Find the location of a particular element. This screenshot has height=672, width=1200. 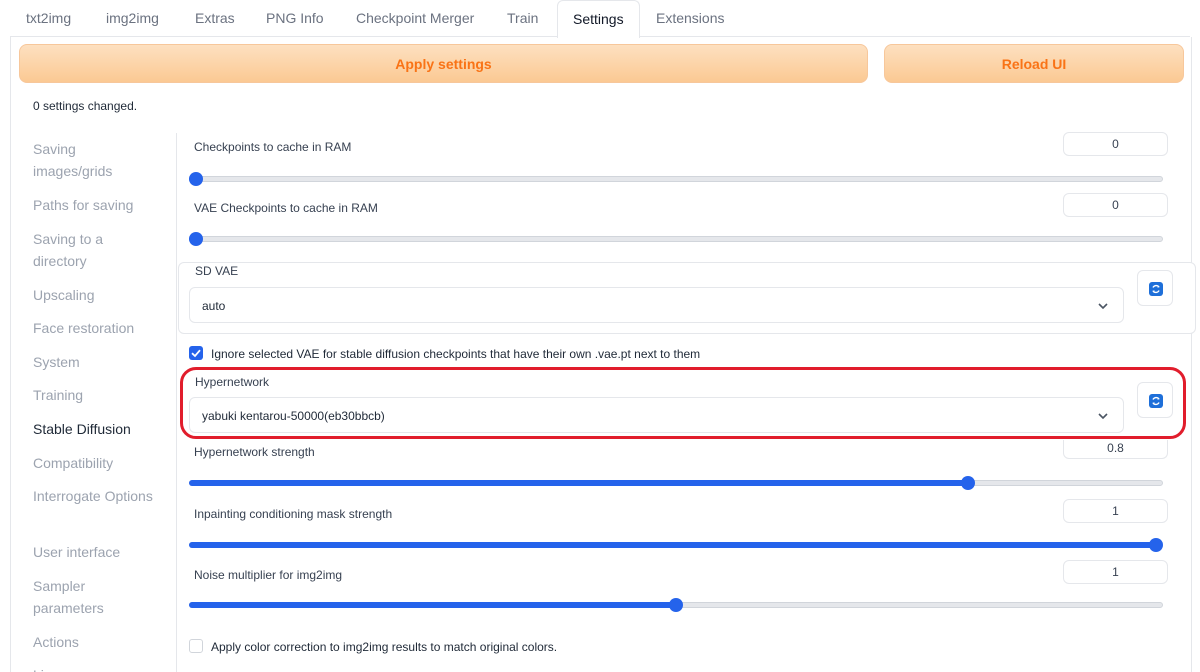

noise-multiplier-slider is located at coordinates (676, 605).